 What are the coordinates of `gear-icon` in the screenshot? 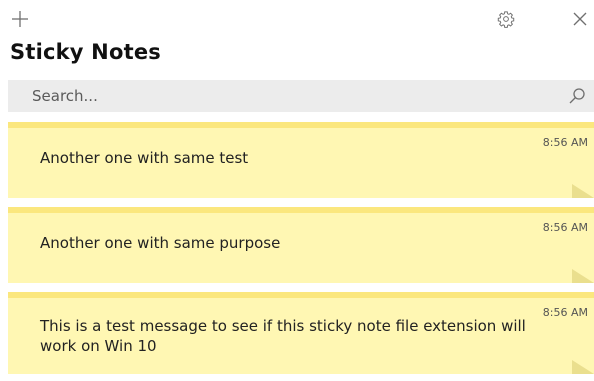 It's located at (506, 19).